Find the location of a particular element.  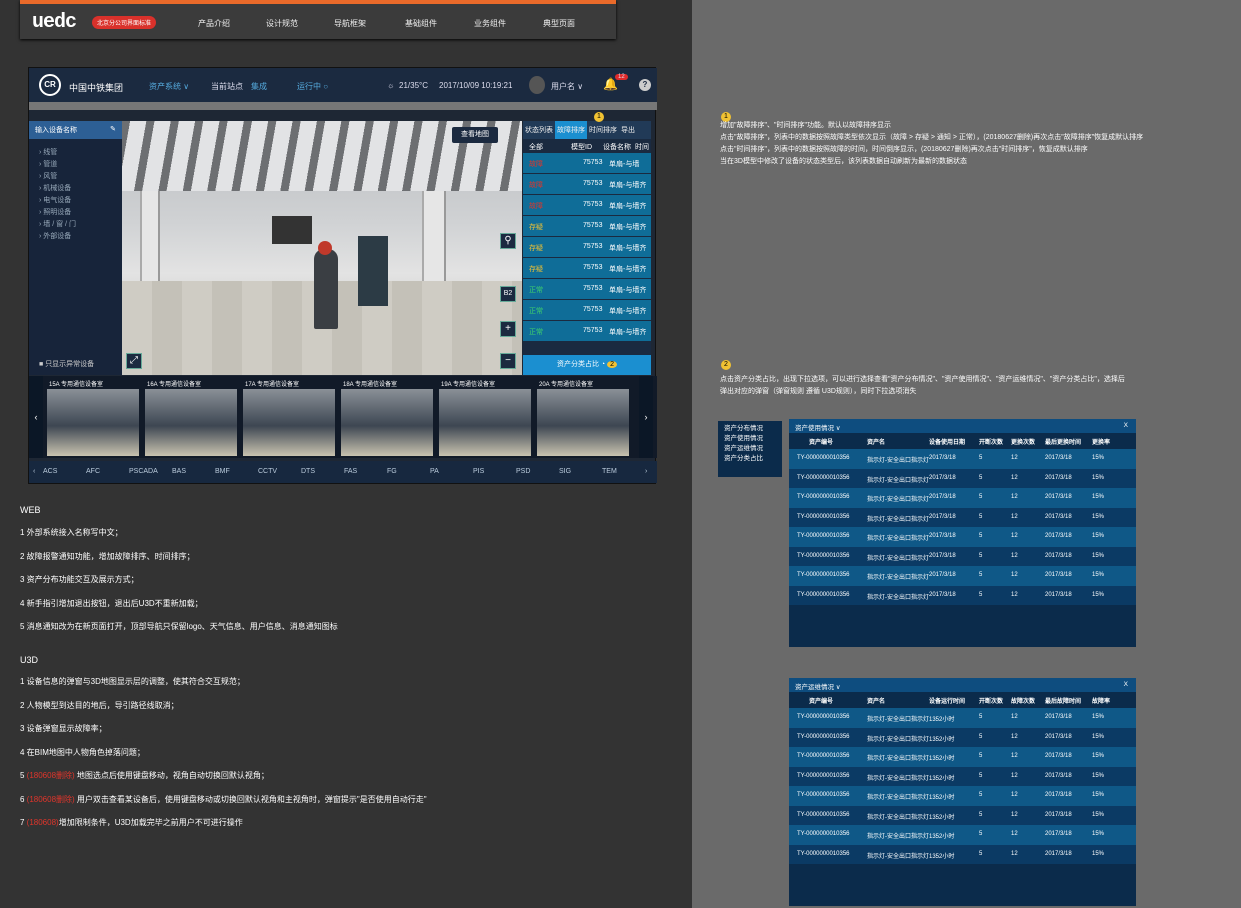

tab-export: 导出 is located at coordinates (628, 130).